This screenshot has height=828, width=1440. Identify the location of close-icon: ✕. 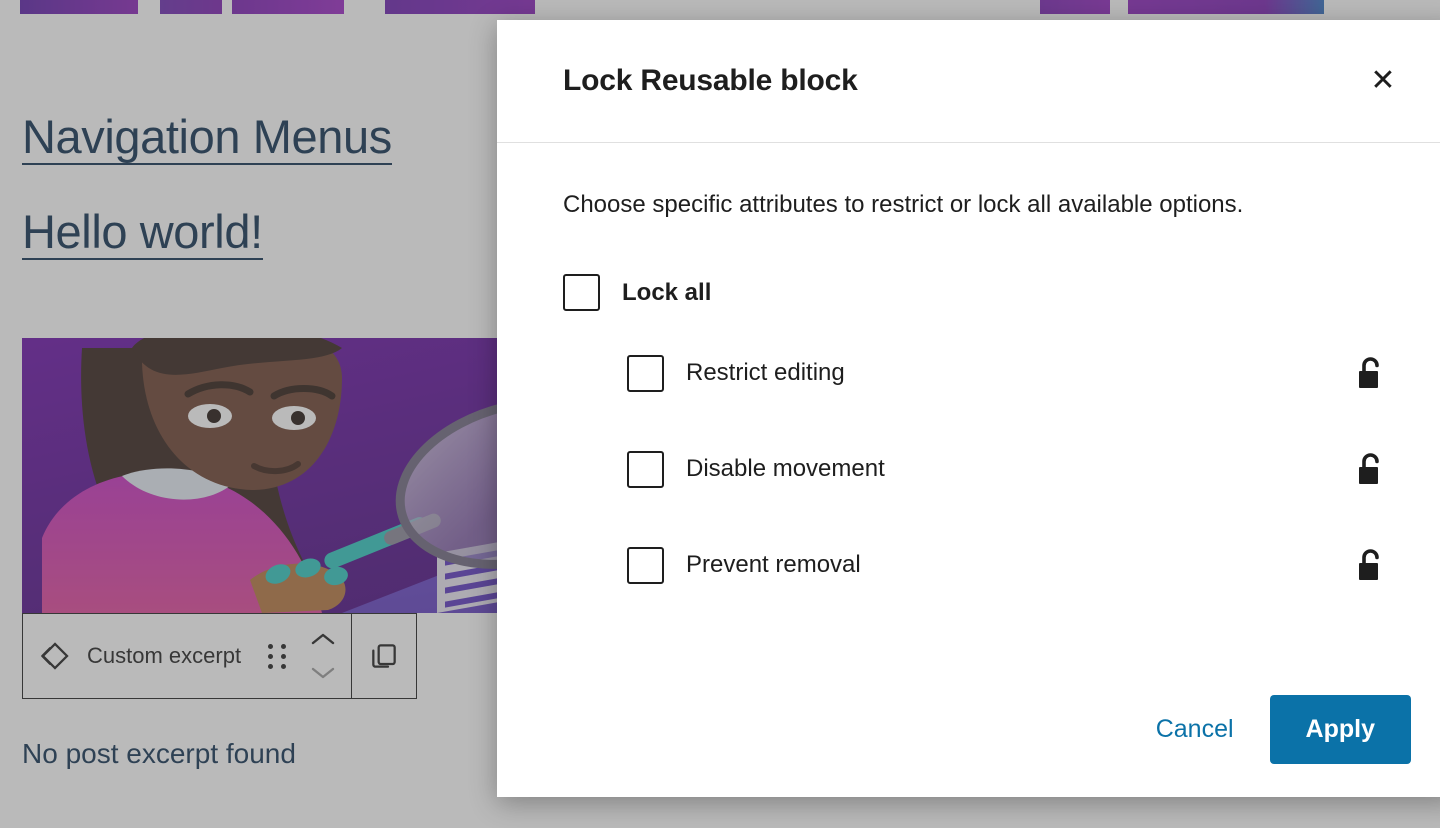
(1383, 81).